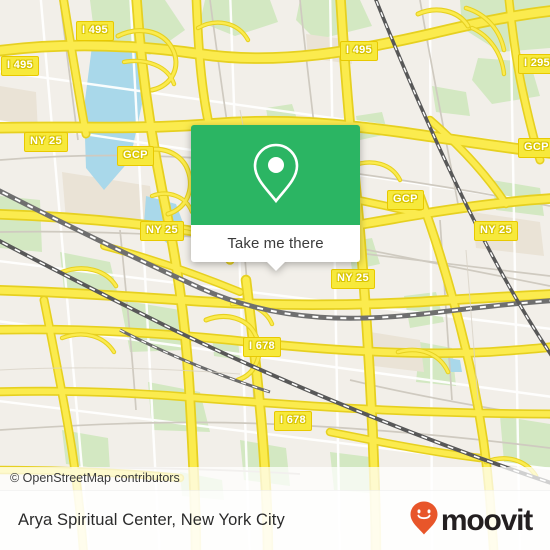  I want to click on popup-image-area, so click(275, 175).